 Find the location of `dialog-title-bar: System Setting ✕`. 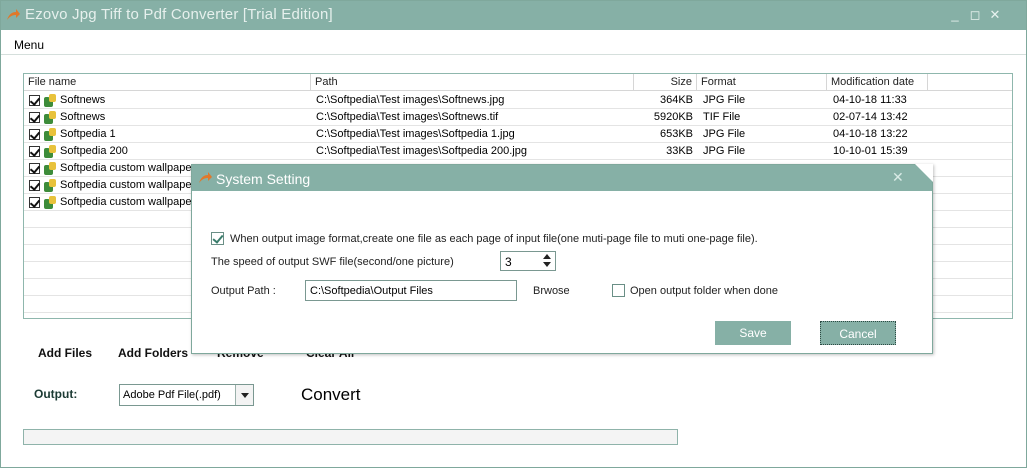

dialog-title-bar: System Setting ✕ is located at coordinates (562, 178).